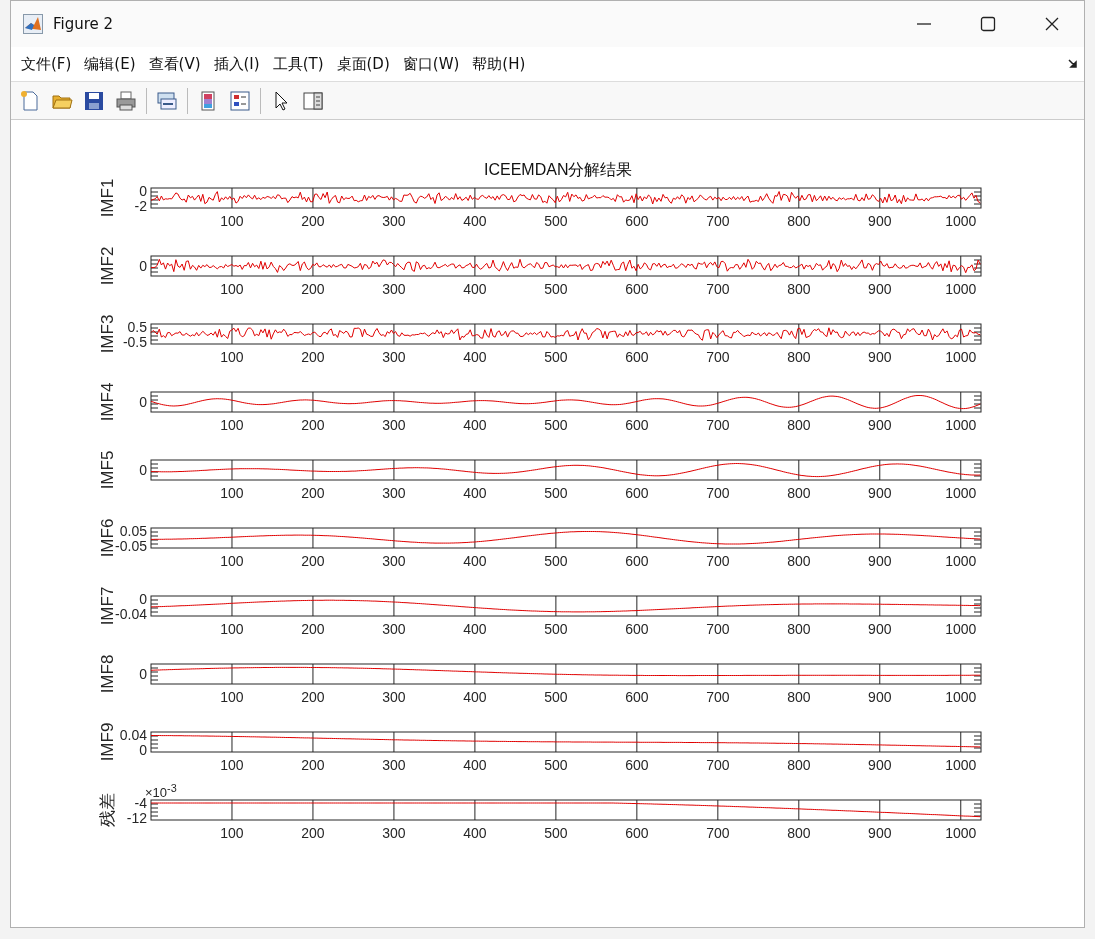 The height and width of the screenshot is (939, 1095). Describe the element at coordinates (236, 64) in the screenshot. I see `menu-item: 插入(I)` at that location.